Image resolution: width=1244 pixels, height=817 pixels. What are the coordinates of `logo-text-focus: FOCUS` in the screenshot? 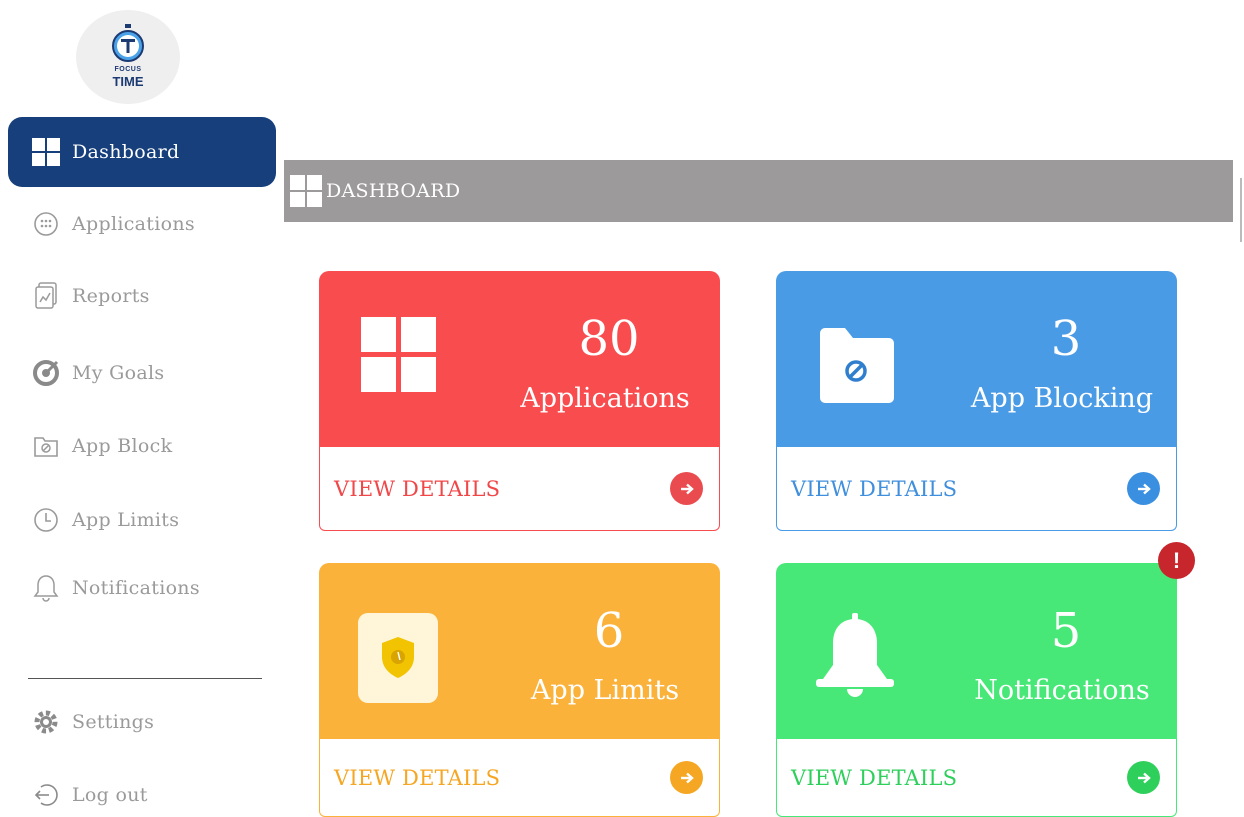 It's located at (128, 69).